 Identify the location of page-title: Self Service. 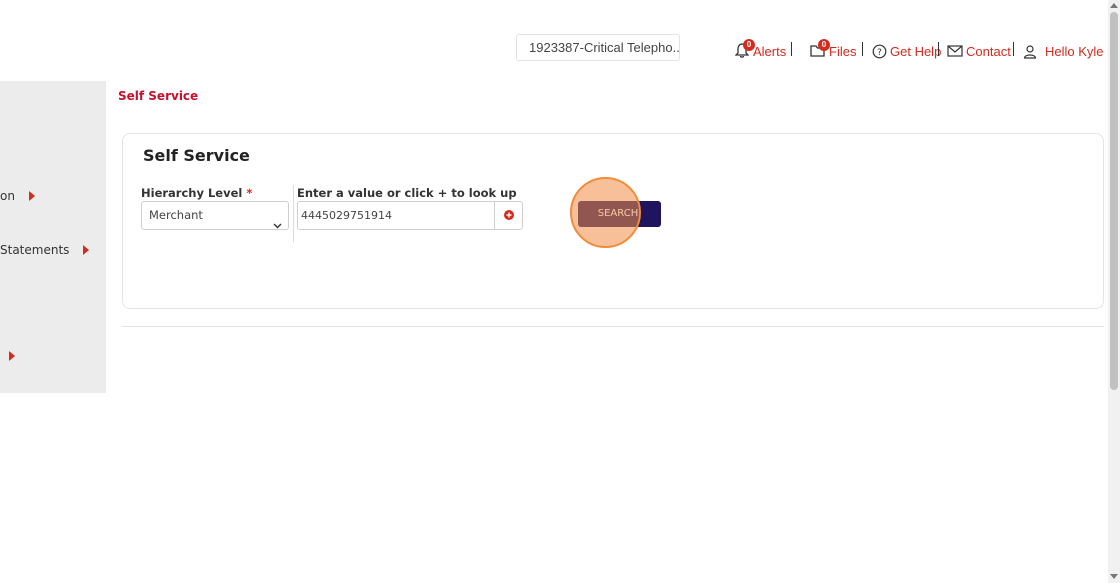
(196, 155).